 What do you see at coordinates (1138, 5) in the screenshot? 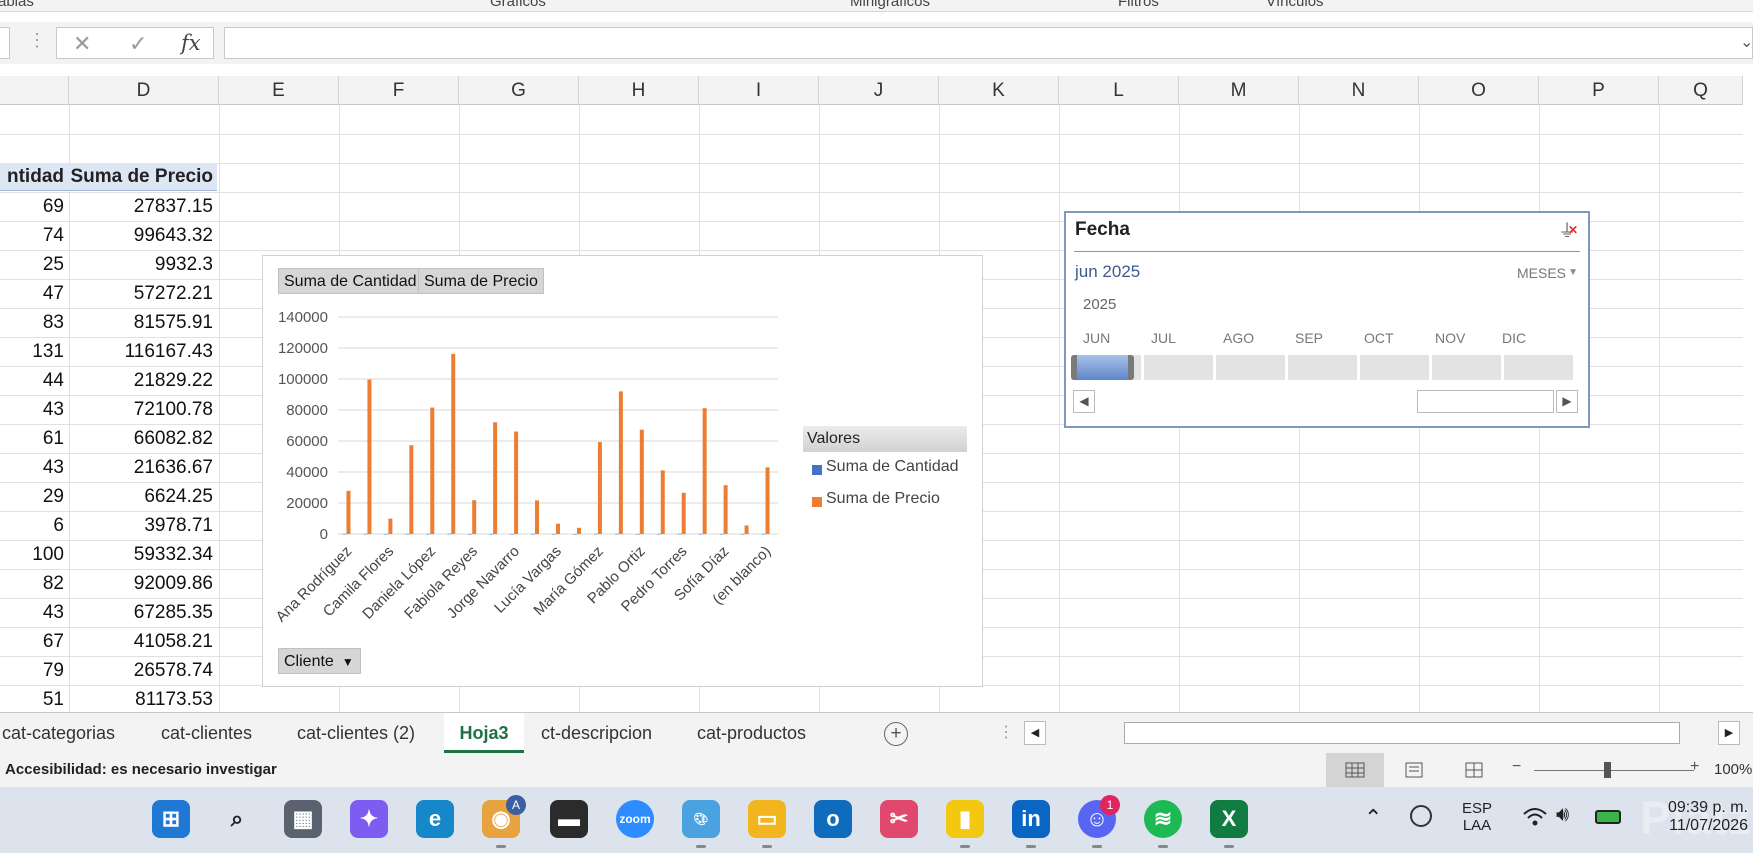
I see `ribbon-group-filtros: Filtros` at bounding box center [1138, 5].